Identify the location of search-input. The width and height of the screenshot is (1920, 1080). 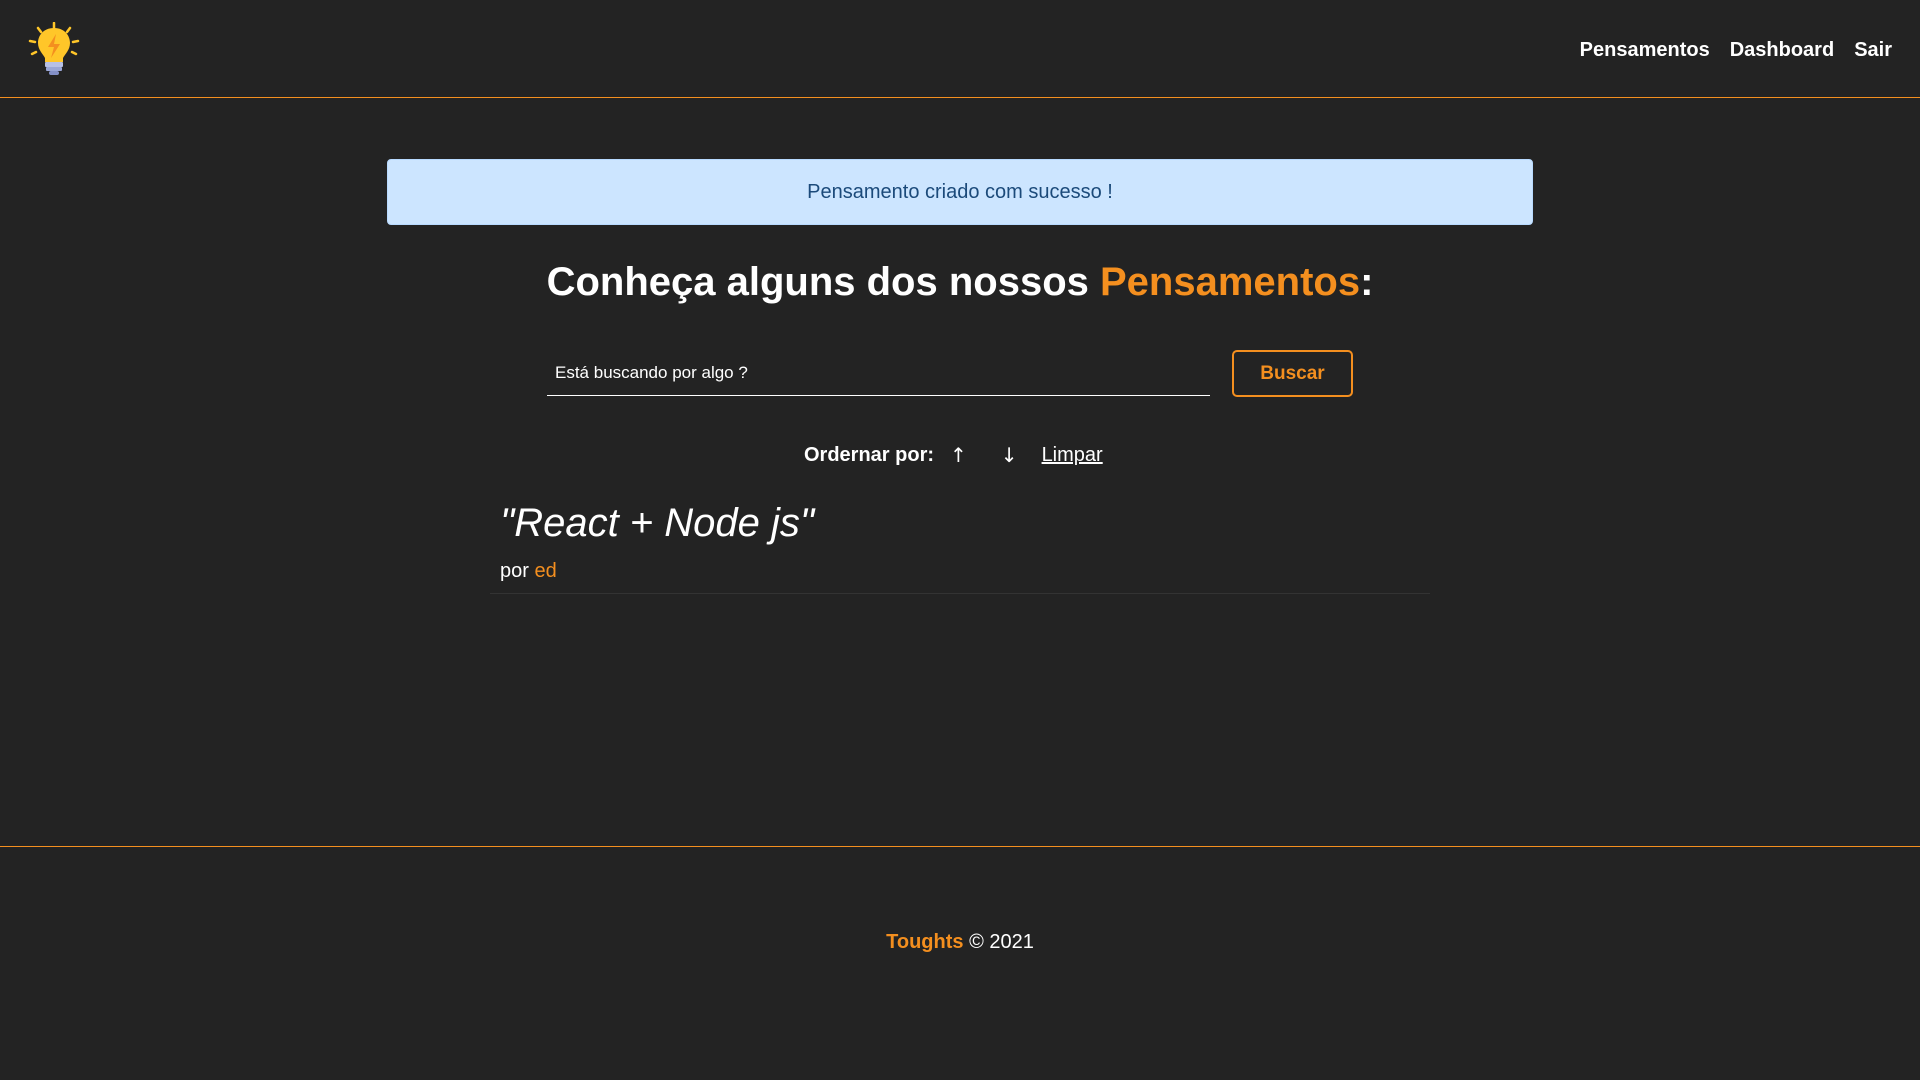
(878, 373).